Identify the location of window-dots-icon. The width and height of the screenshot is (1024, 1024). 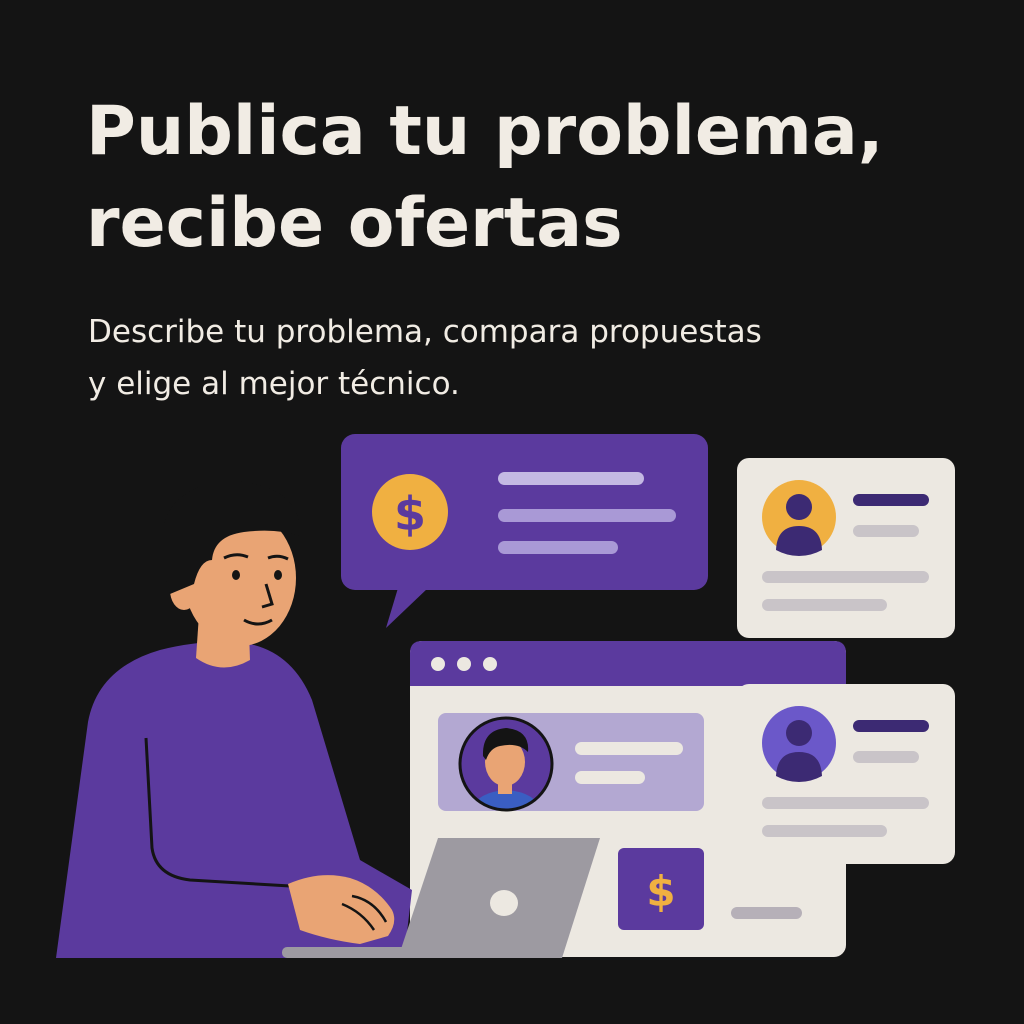
(464, 664).